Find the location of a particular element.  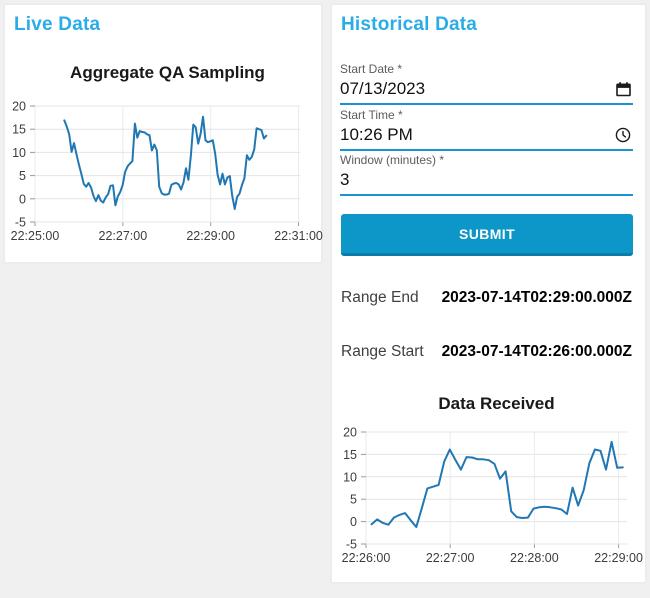

svg-text: 22:31:00 is located at coordinates (298, 236).